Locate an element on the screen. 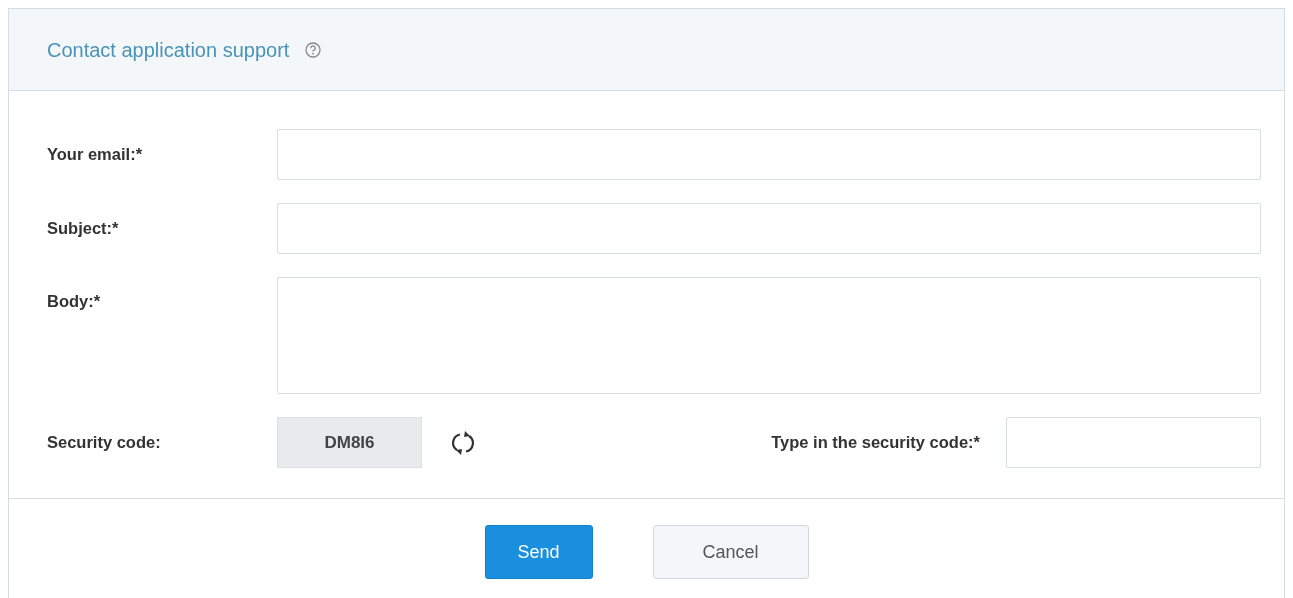  dialog-title: Contact application support is located at coordinates (168, 50).